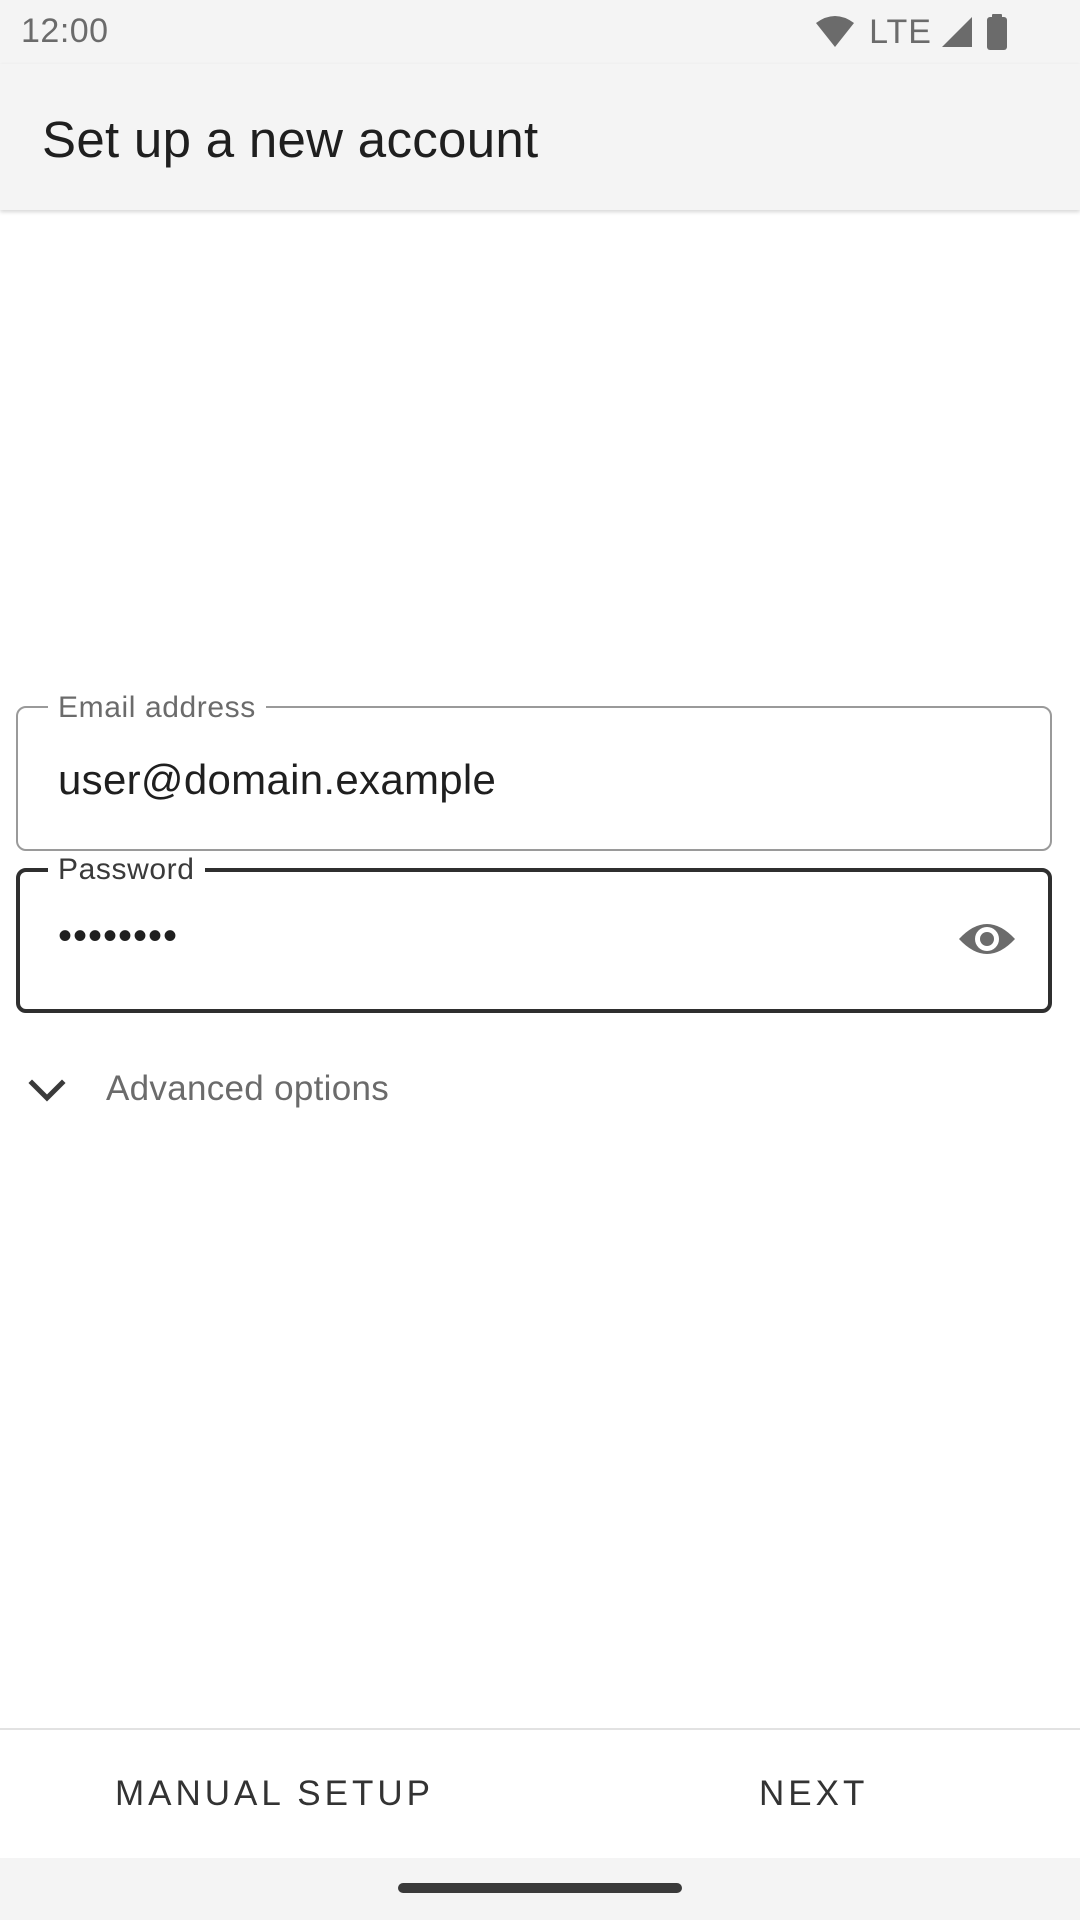 This screenshot has width=1080, height=1920. I want to click on manual-setup-button: MANUAL SETUP, so click(274, 1794).